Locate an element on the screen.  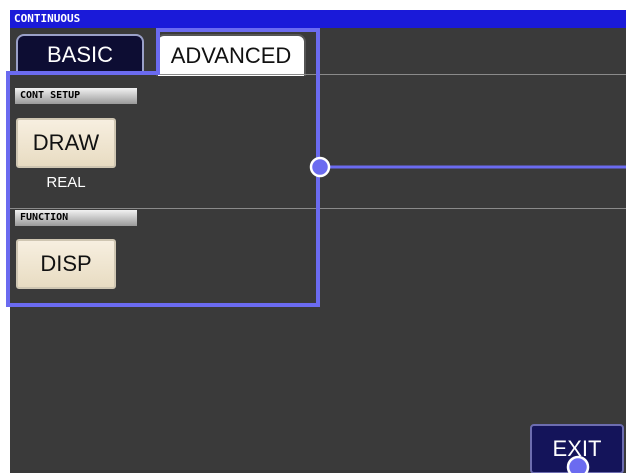
tab-advanced-label: ADVANCED is located at coordinates (231, 55).